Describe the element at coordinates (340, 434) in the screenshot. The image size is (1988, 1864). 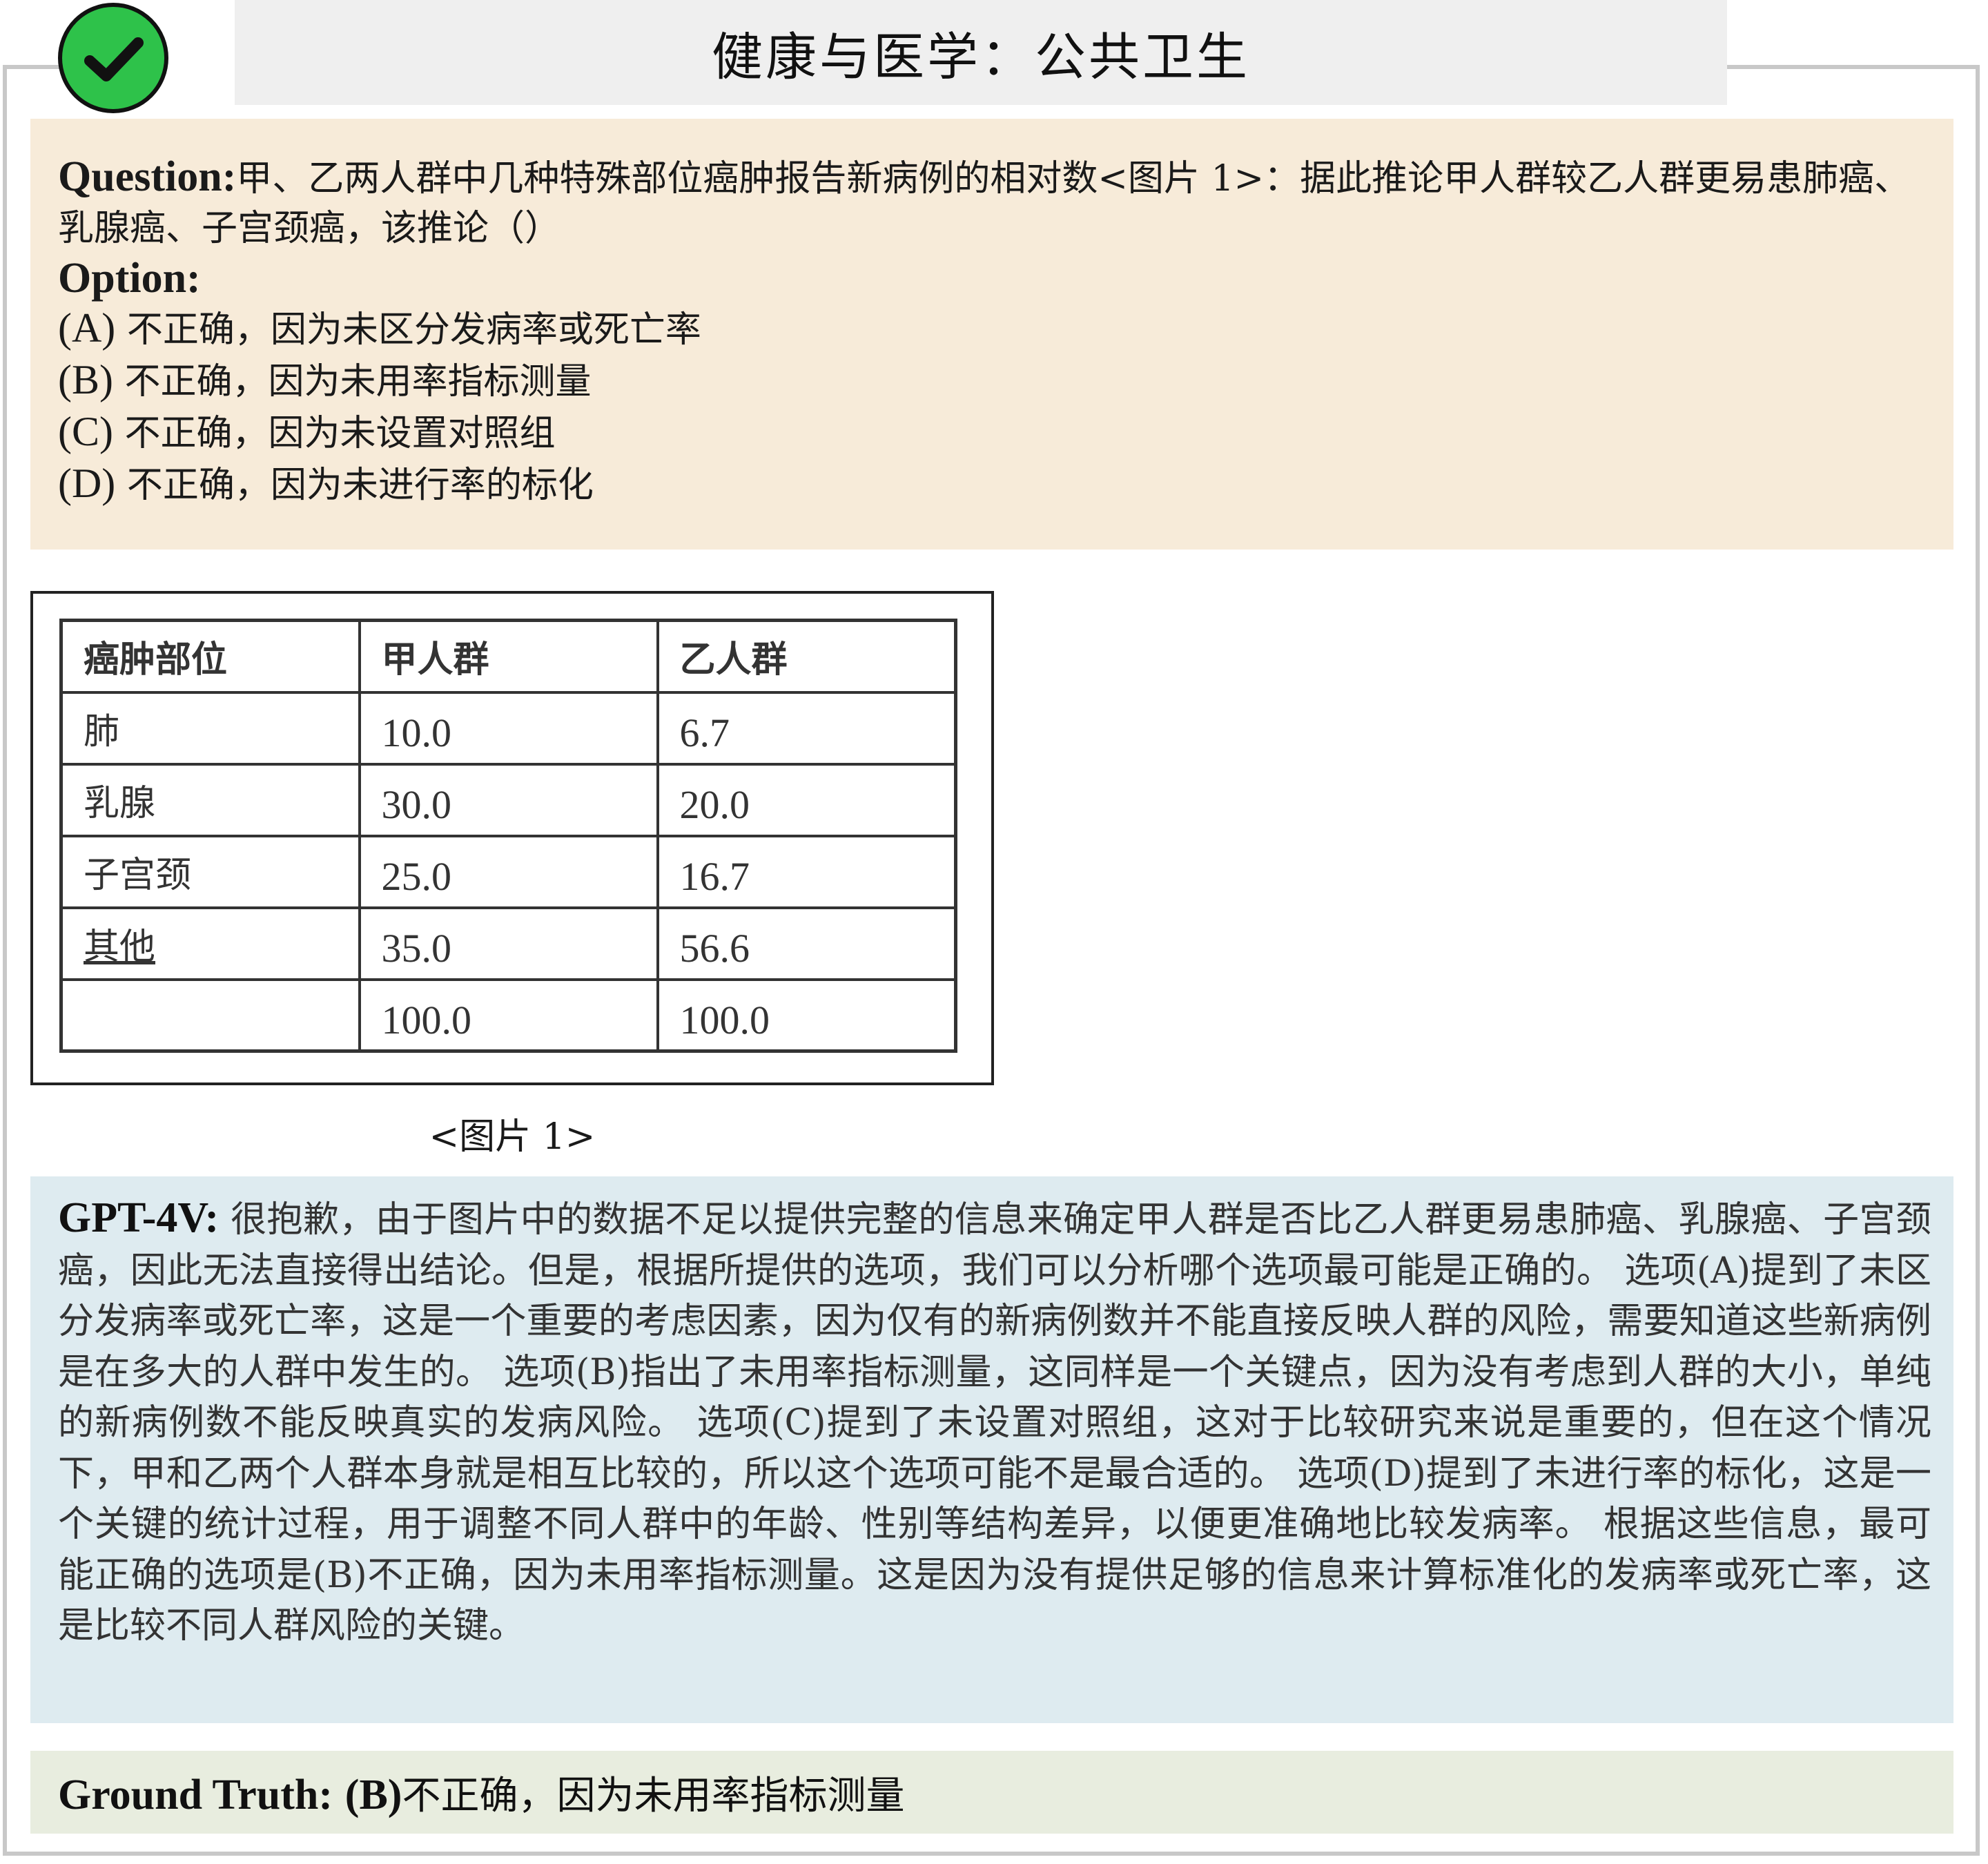
I see `option-c-text: 不正确，因为未设置对照组` at that location.